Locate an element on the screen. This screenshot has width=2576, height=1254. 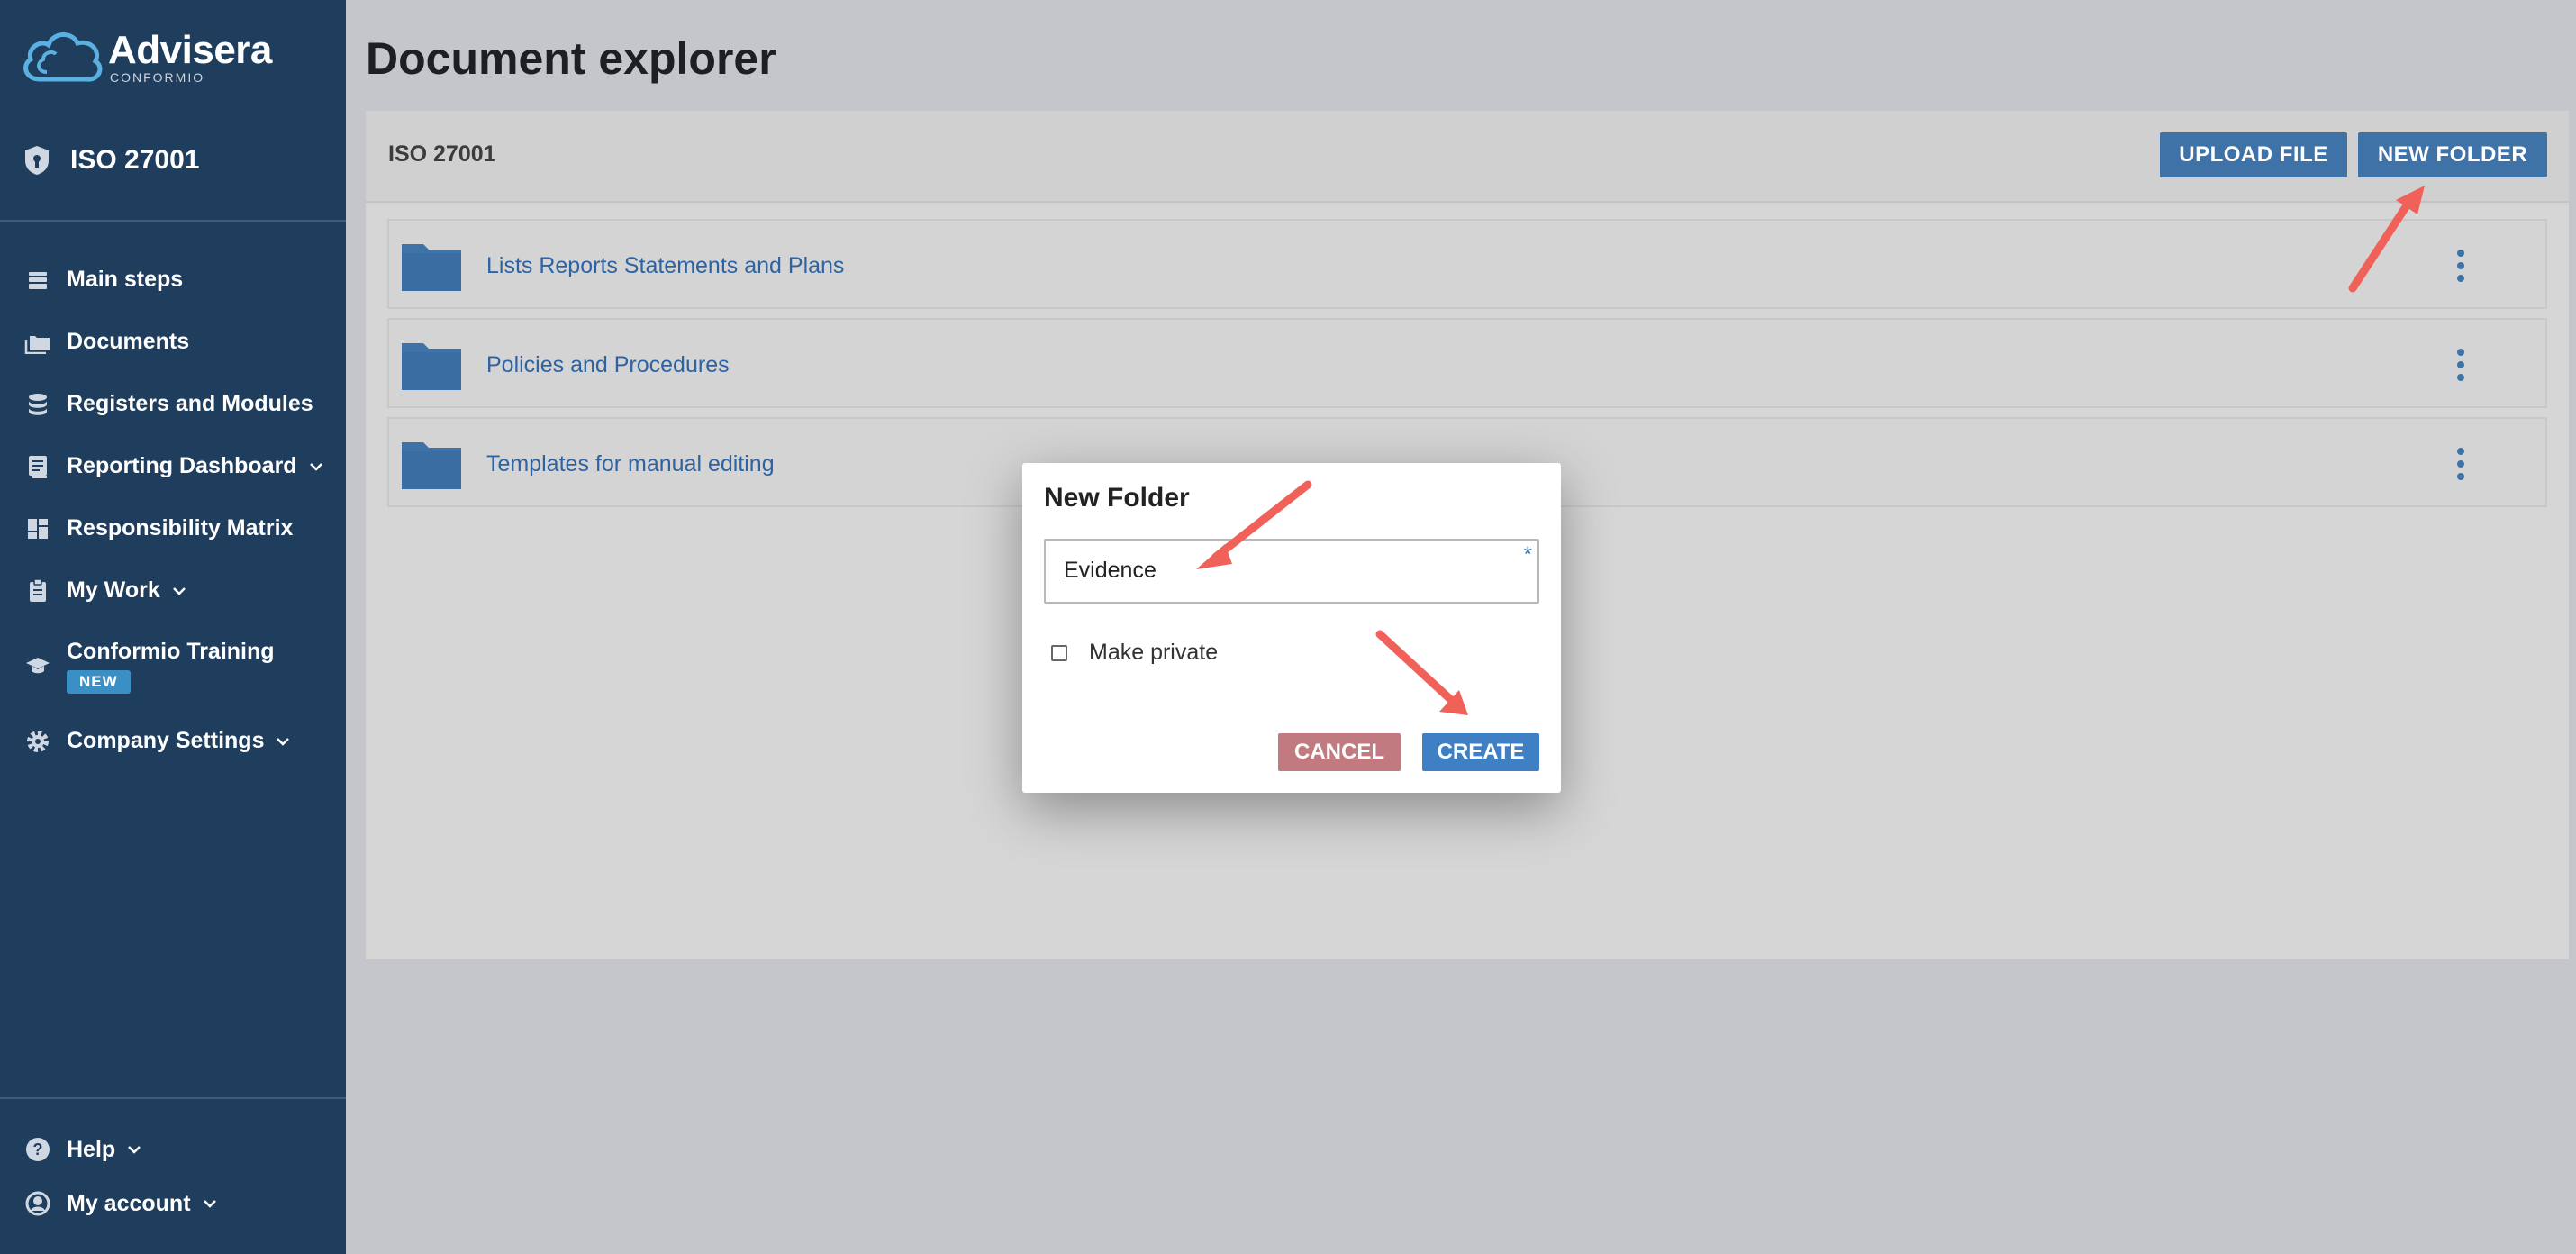
sidebar-item-my-account: My account is located at coordinates (120, 1204).